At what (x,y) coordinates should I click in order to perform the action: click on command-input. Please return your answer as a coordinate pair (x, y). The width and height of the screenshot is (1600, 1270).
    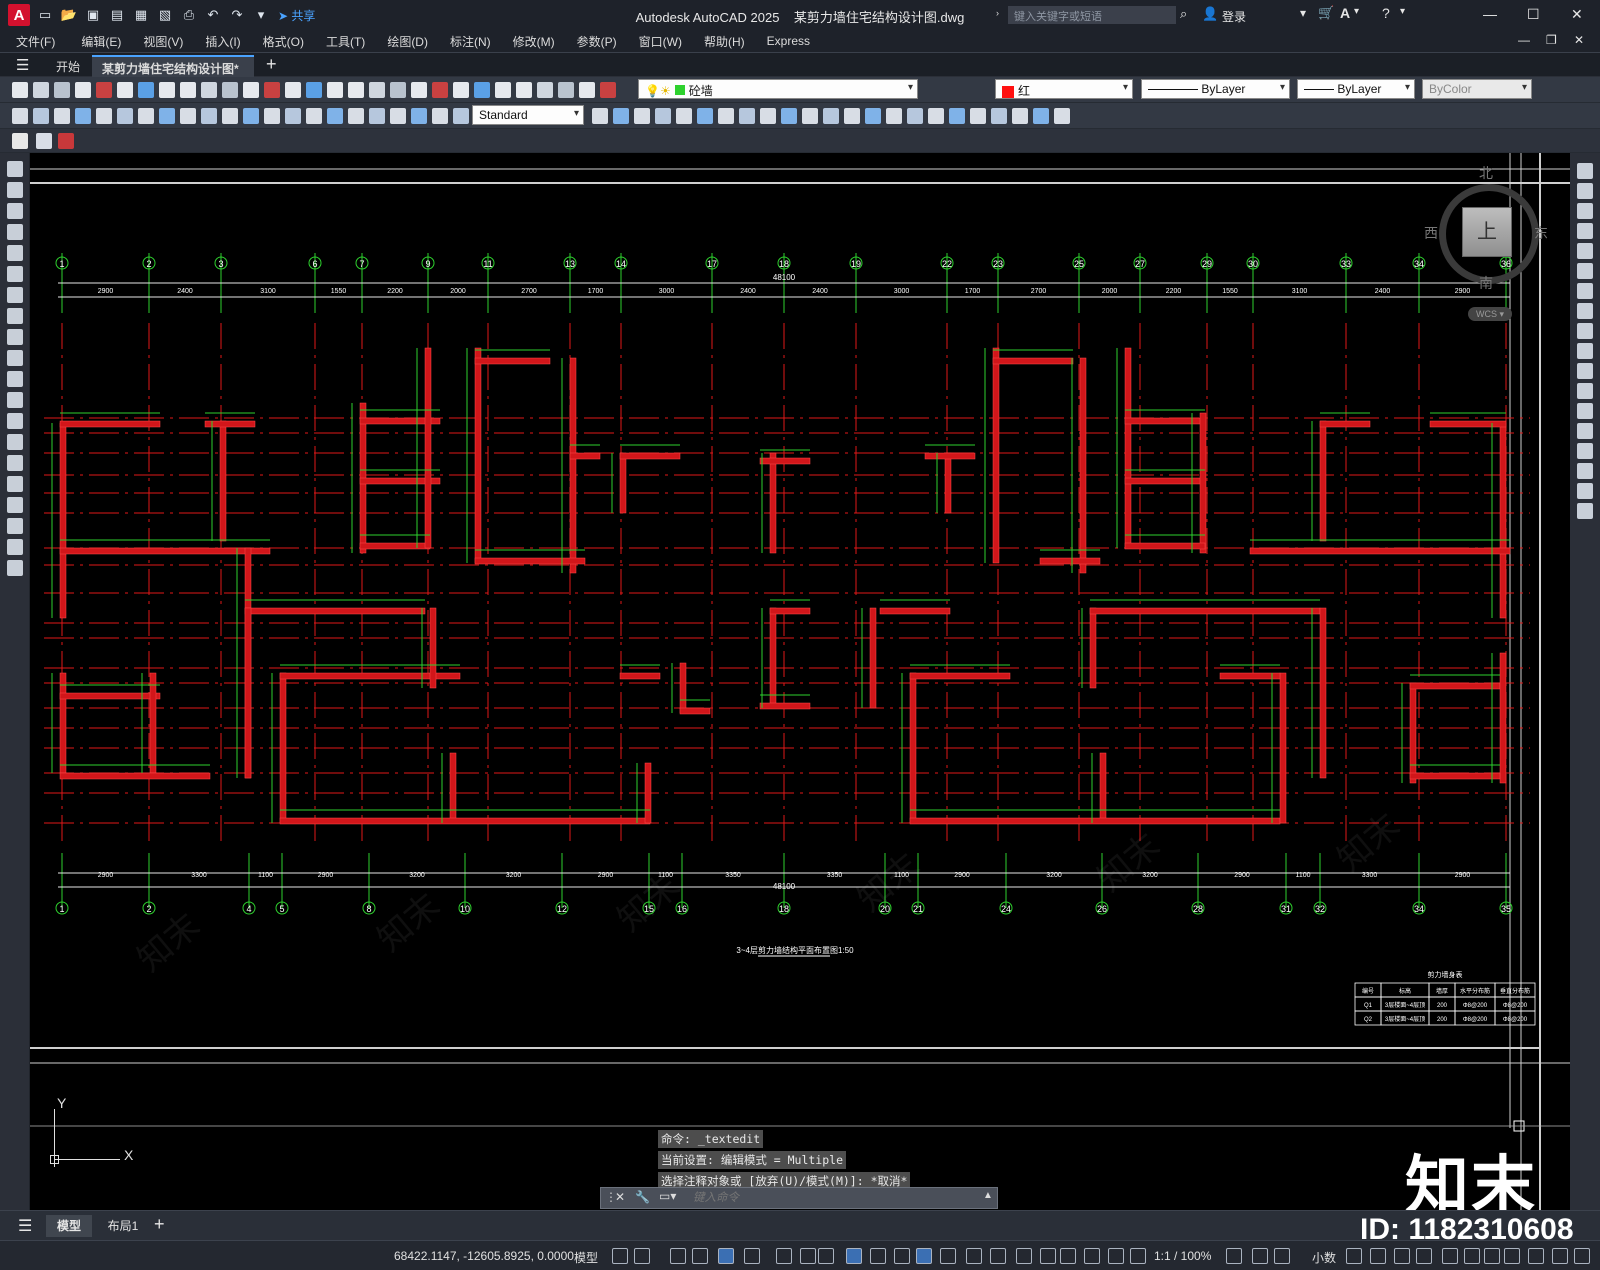
    Looking at the image, I should click on (839, 1198).